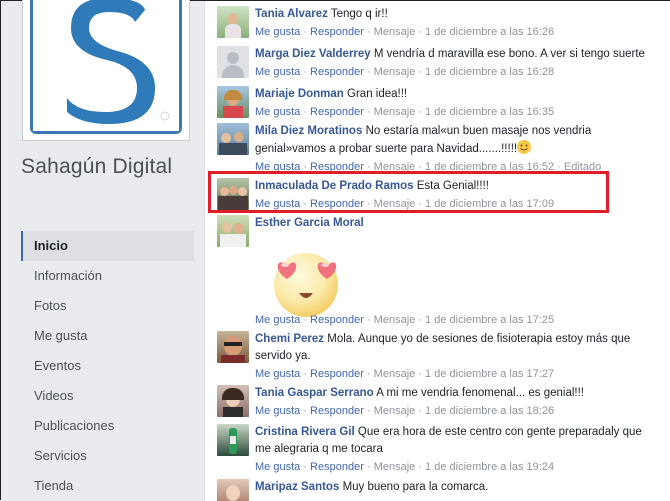  What do you see at coordinates (489, 112) in the screenshot?
I see `comment-timestamp: 1 de diciembre a las 16:35` at bounding box center [489, 112].